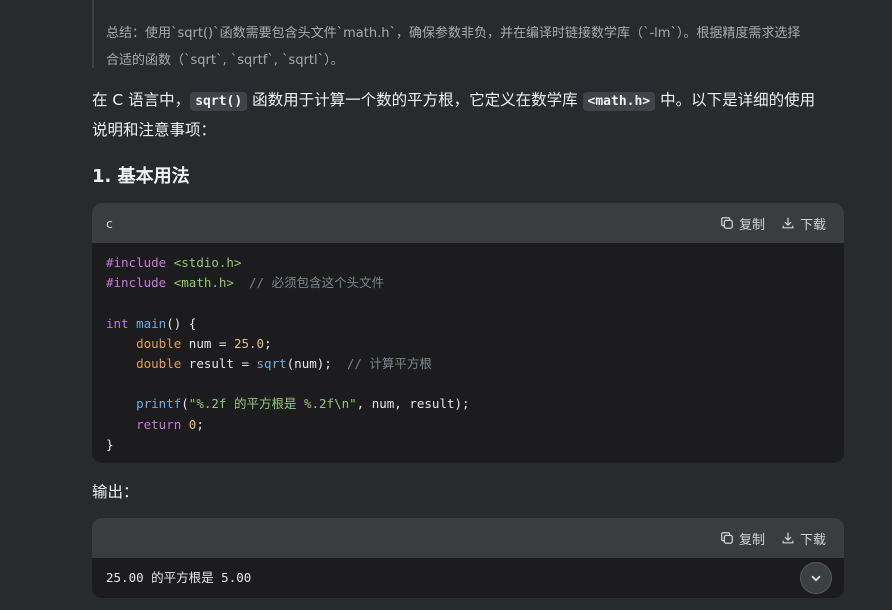 The image size is (892, 610). Describe the element at coordinates (219, 364) in the screenshot. I see `code-token: result =` at that location.